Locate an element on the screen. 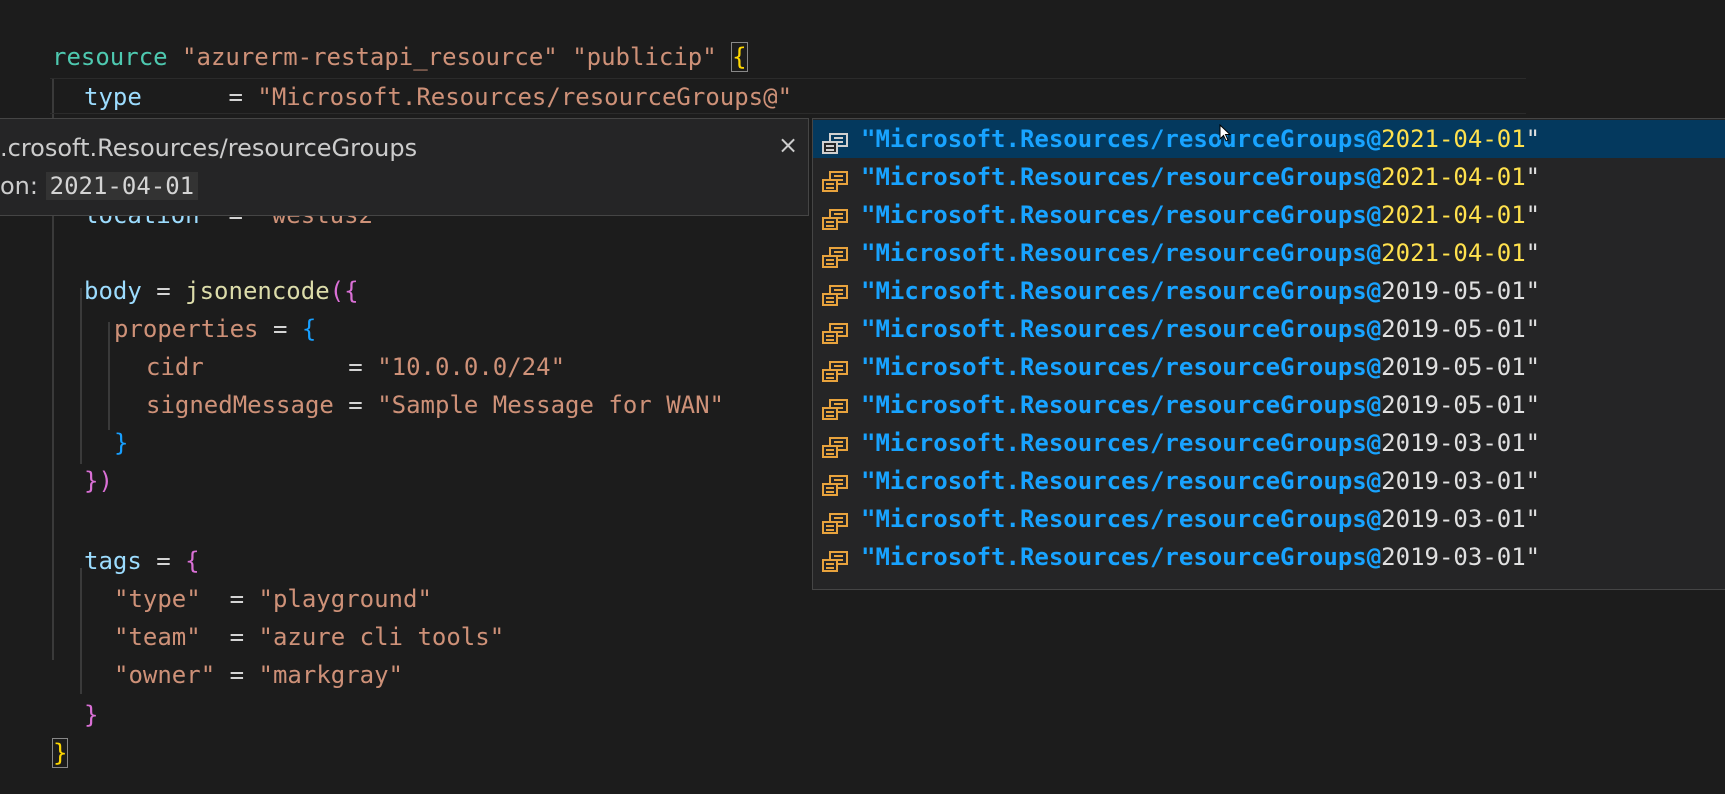  code-line-9: signedMessage = "Sample Message for WAN" is located at coordinates (435, 405).